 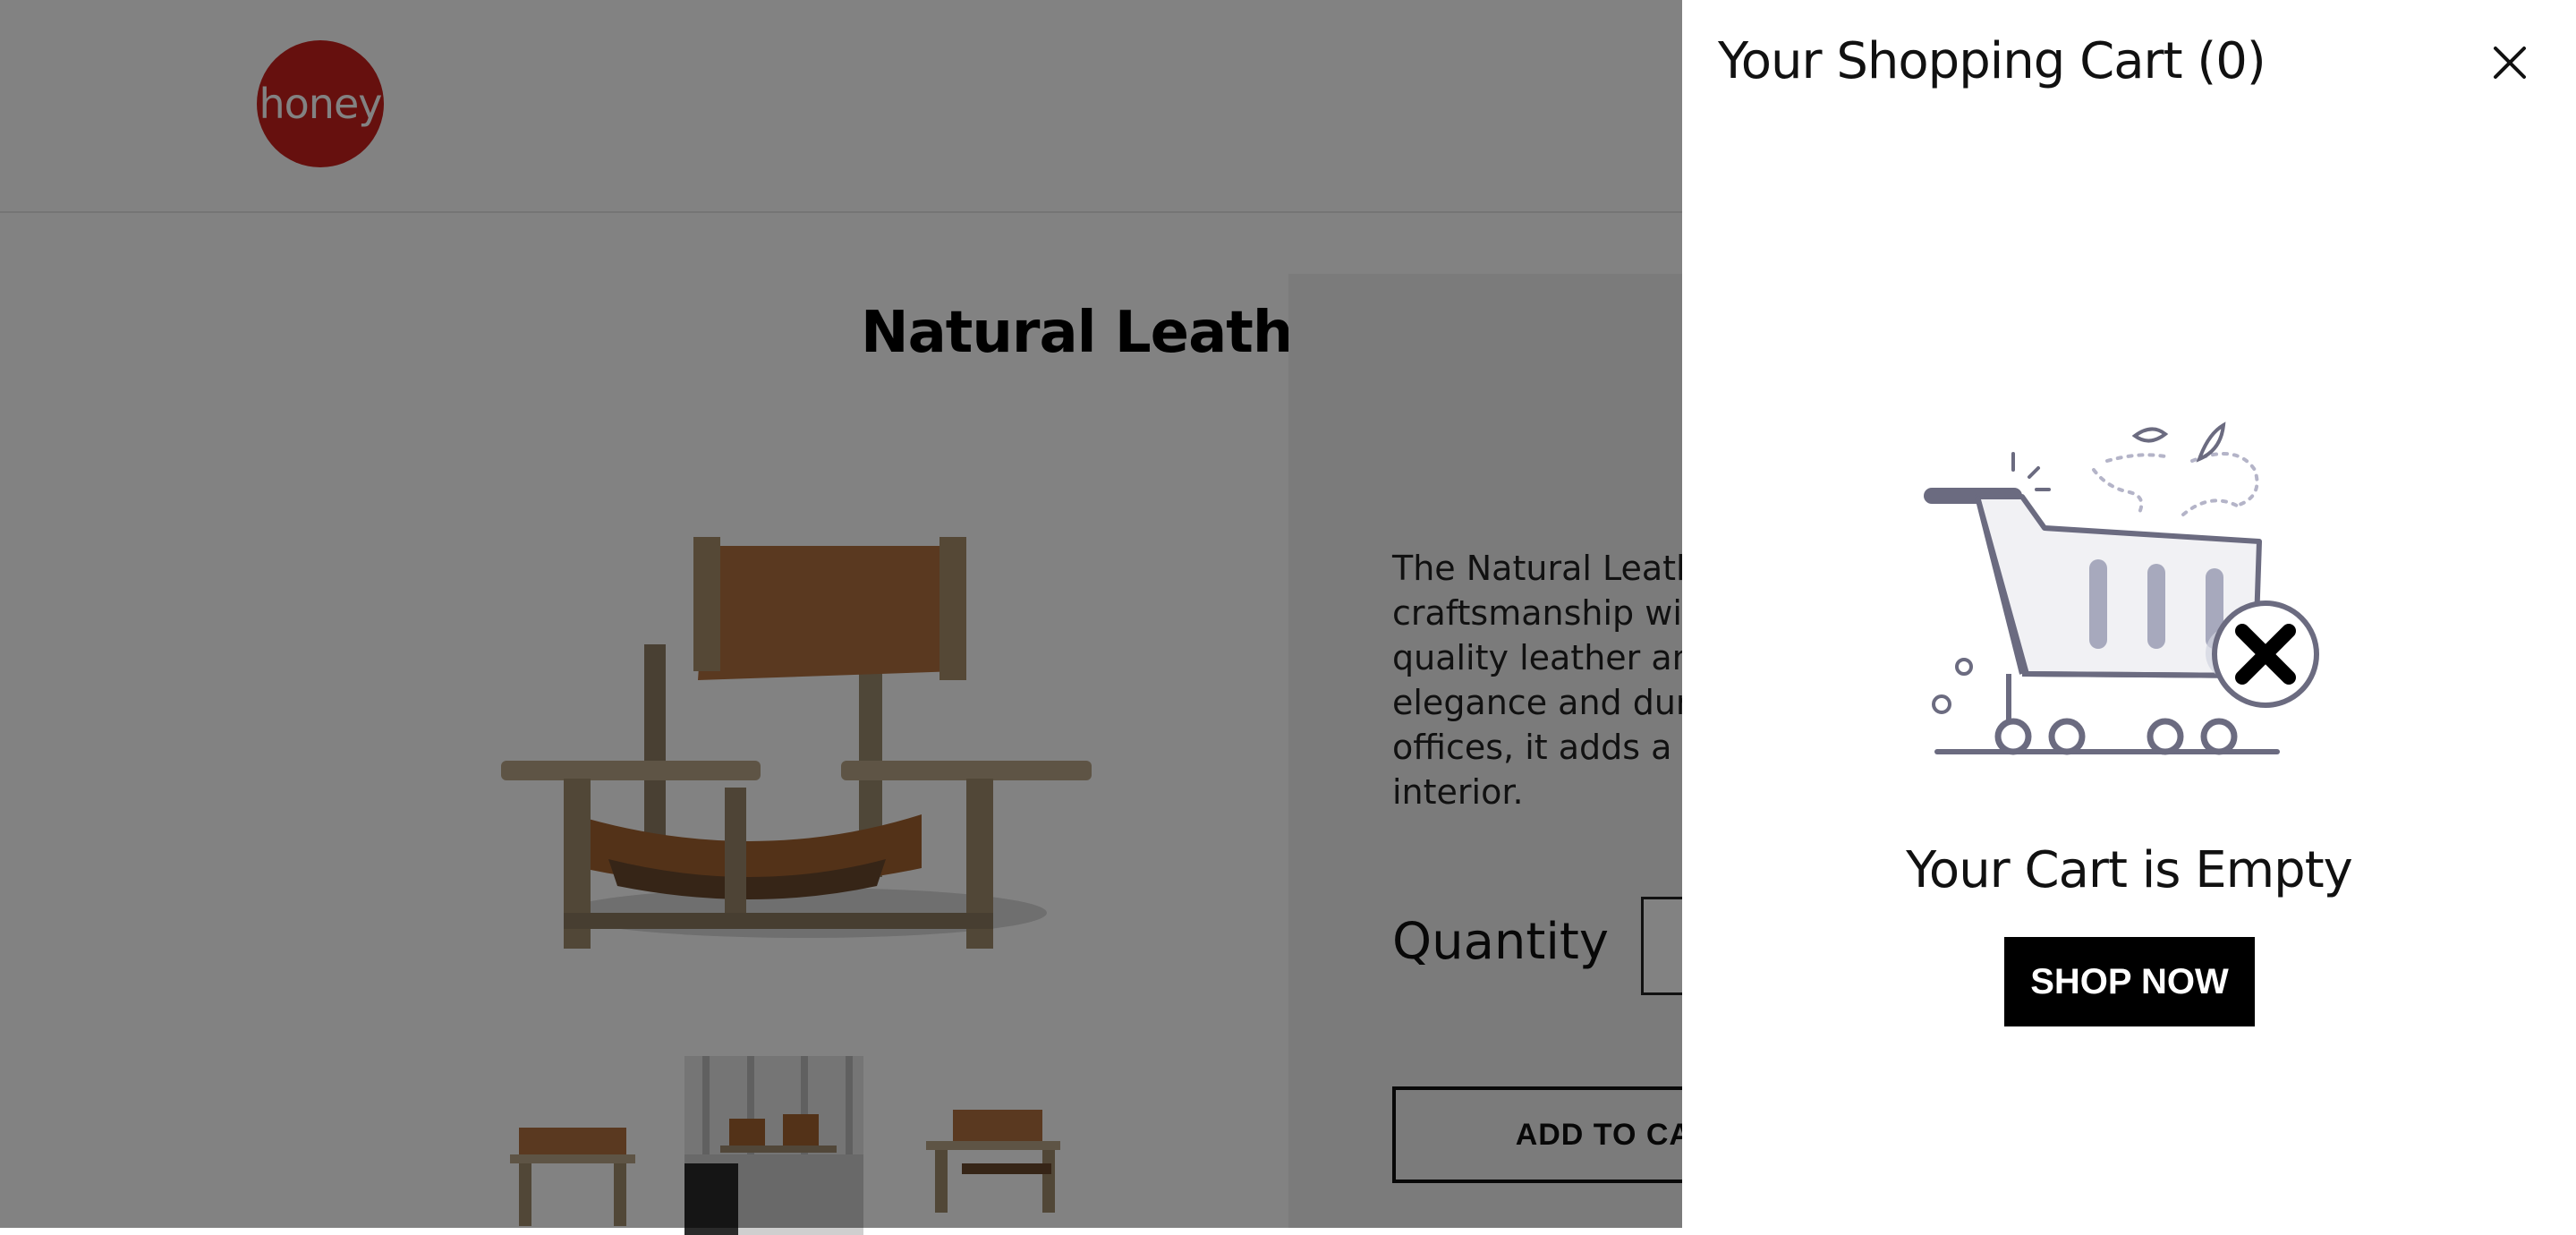 What do you see at coordinates (2121, 589) in the screenshot?
I see `empty-cart-icon` at bounding box center [2121, 589].